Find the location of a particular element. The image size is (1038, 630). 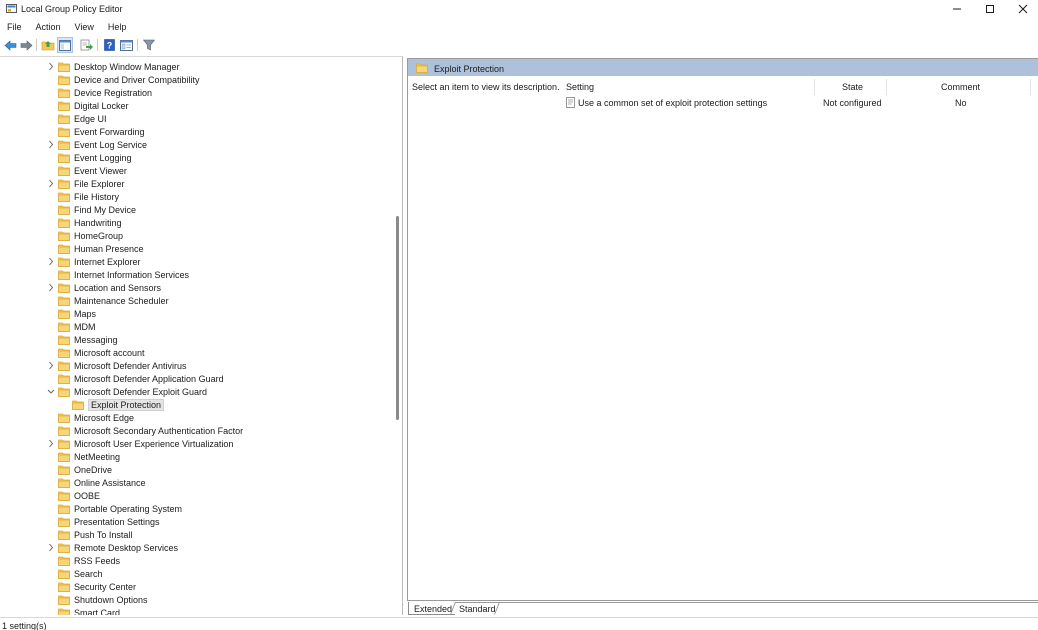

tree-item: RSS Feeds is located at coordinates (89, 560).